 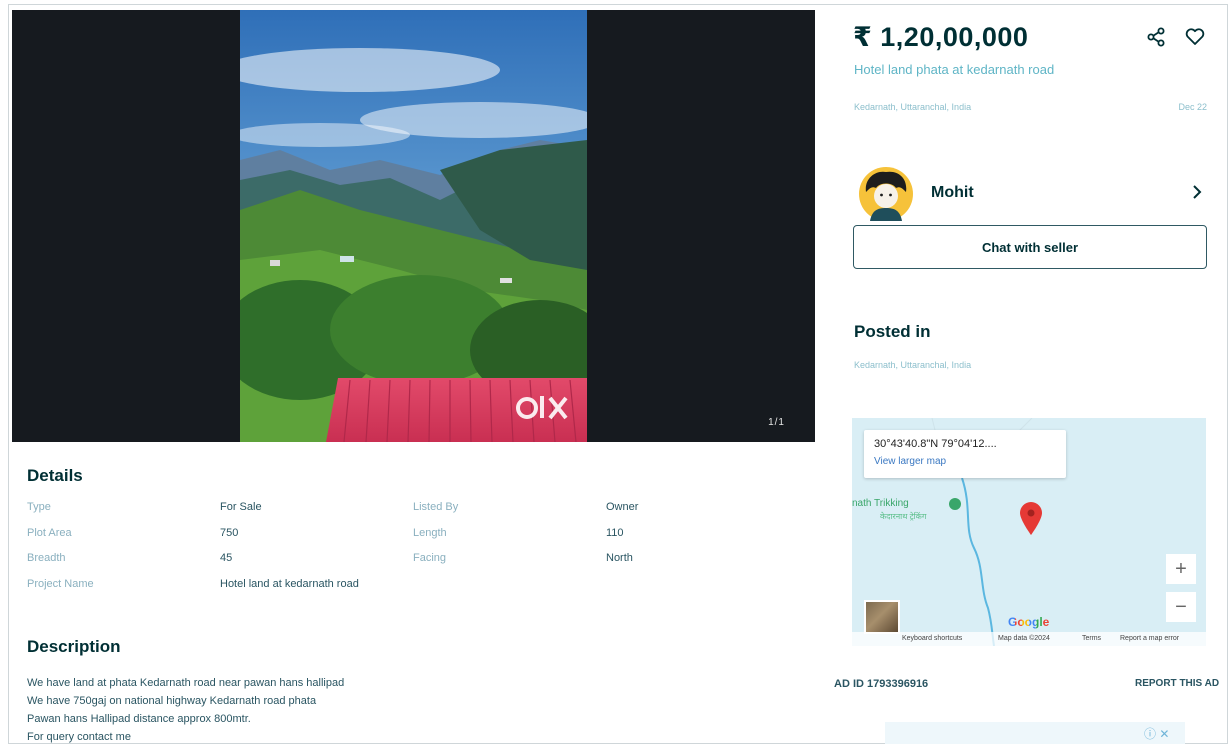 What do you see at coordinates (1156, 37) in the screenshot?
I see `share-icon` at bounding box center [1156, 37].